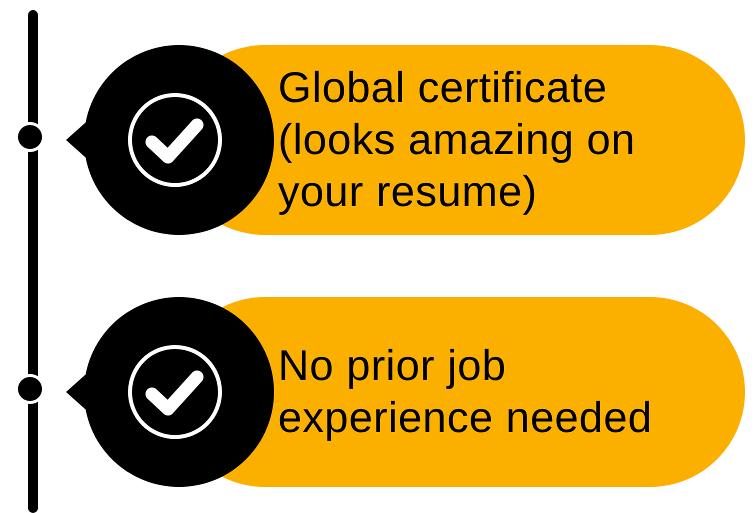 This screenshot has width=756, height=513. I want to click on benefit-text: No prior job experience needed, so click(466, 392).